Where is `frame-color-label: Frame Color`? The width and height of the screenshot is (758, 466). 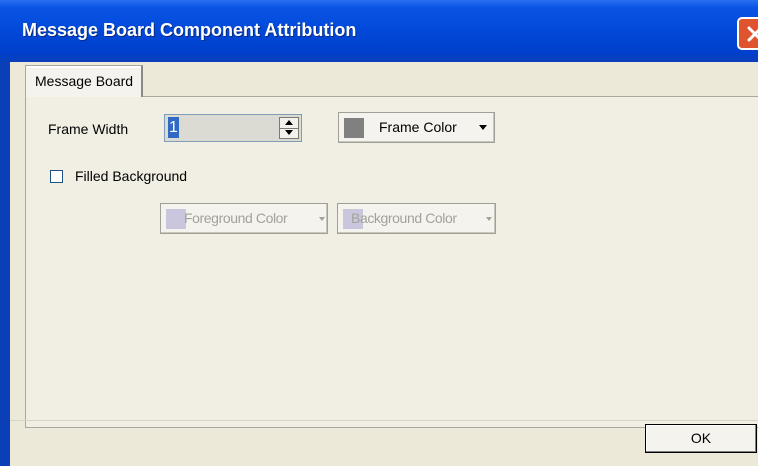 frame-color-label: Frame Color is located at coordinates (418, 127).